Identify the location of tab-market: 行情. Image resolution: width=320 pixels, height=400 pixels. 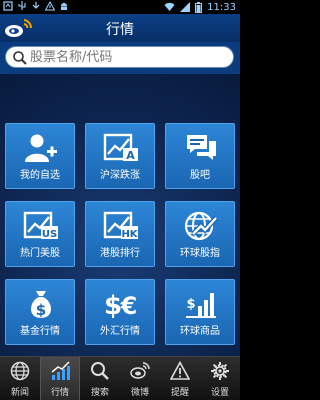
(60, 378).